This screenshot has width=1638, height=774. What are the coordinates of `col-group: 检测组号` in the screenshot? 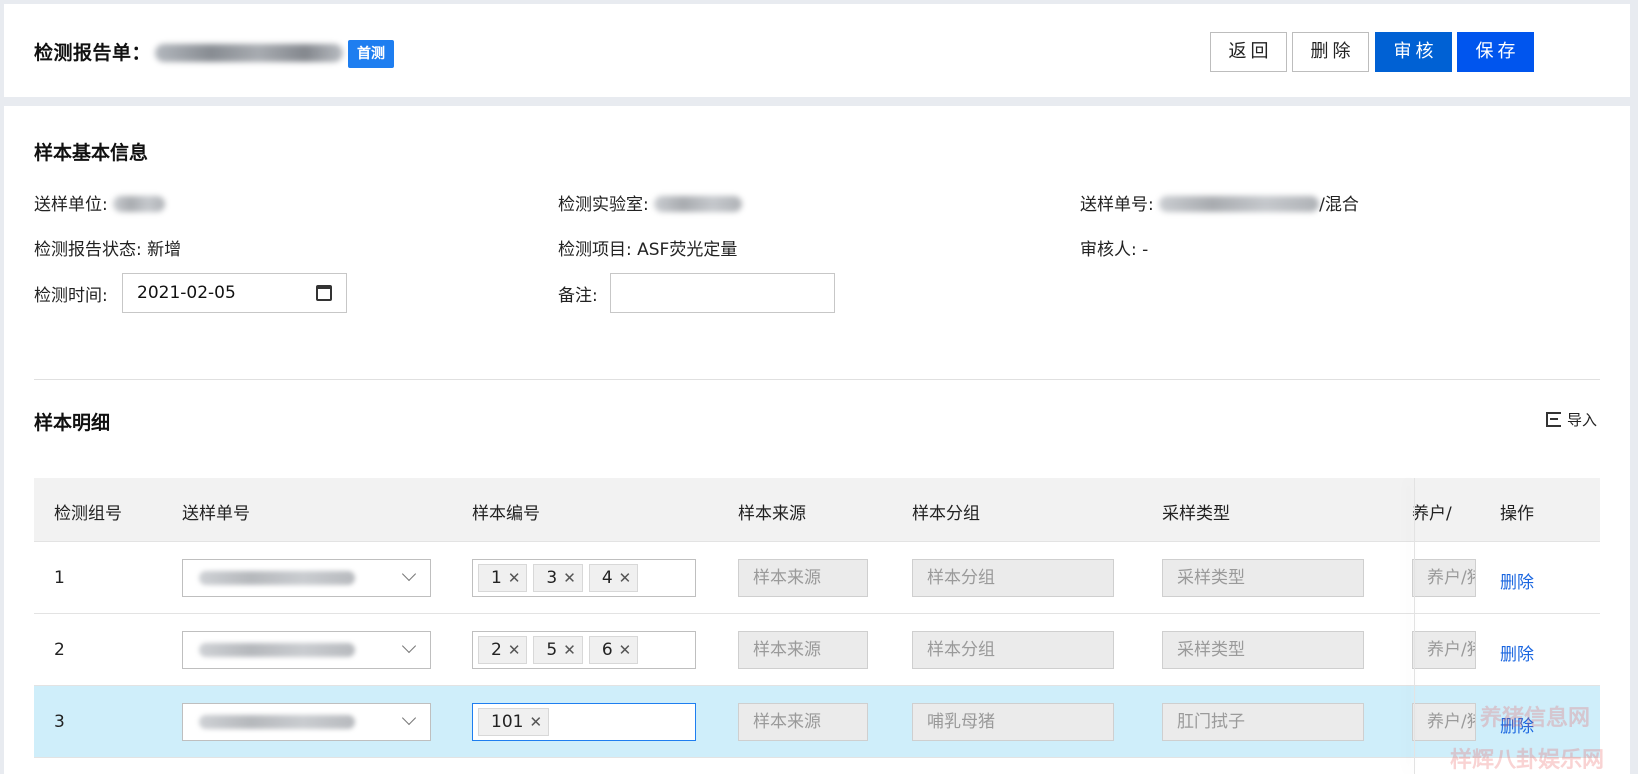 It's located at (88, 514).